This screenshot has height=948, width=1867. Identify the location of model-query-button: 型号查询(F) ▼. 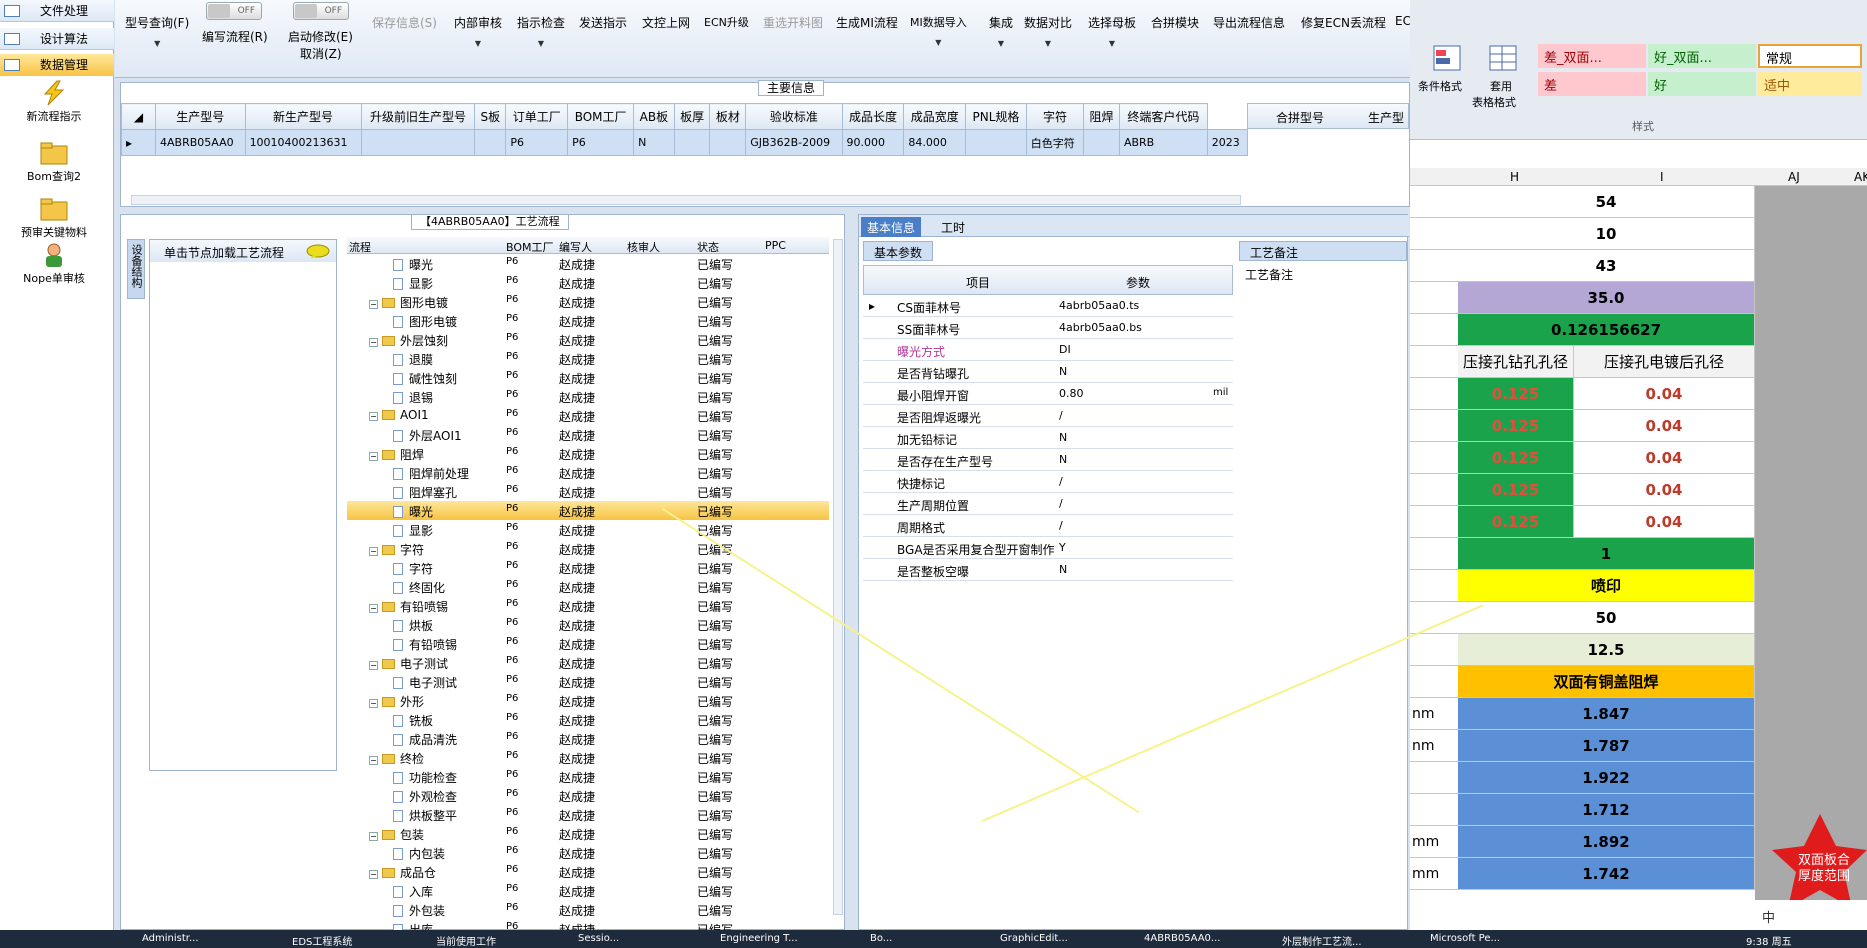
(157, 31).